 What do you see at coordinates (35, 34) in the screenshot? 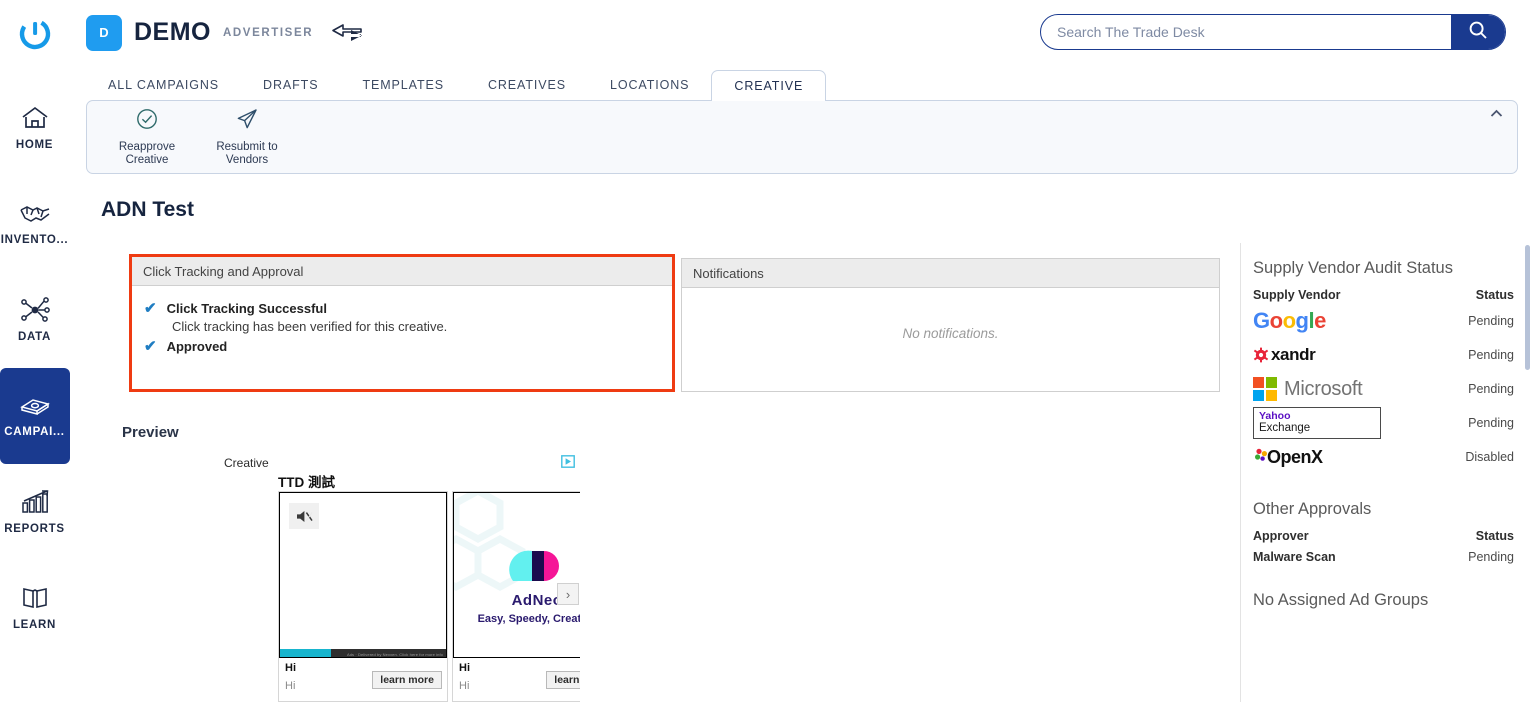
I see `trade-desk-logo-icon` at bounding box center [35, 34].